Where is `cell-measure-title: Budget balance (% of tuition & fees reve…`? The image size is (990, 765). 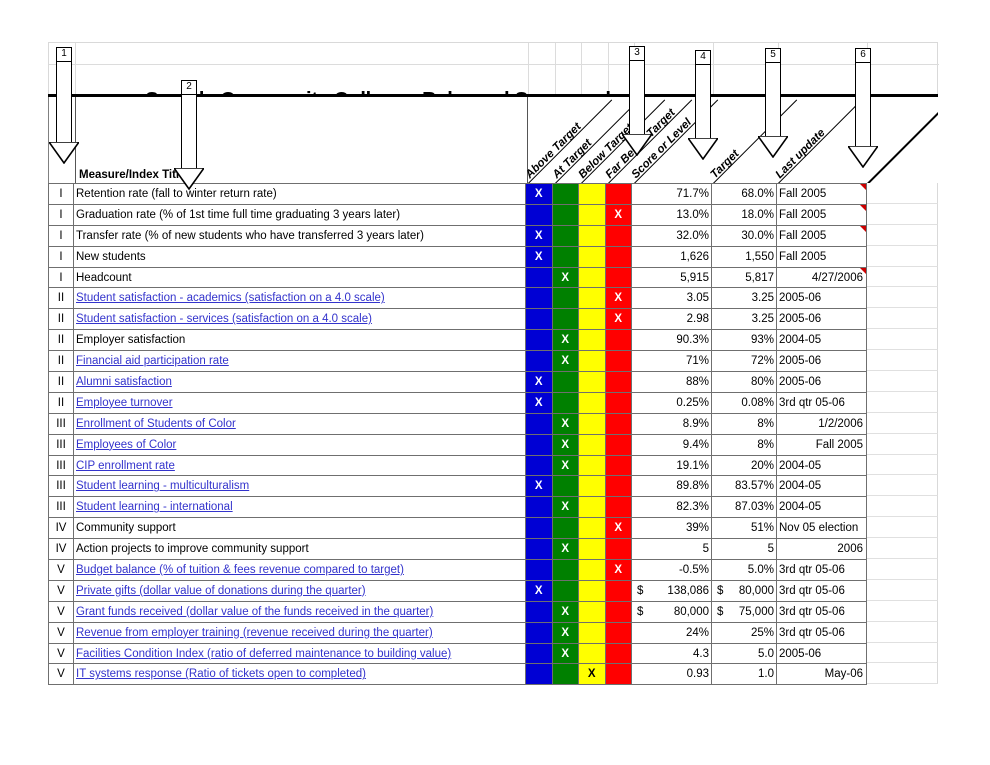 cell-measure-title: Budget balance (% of tuition & fees reve… is located at coordinates (299, 570).